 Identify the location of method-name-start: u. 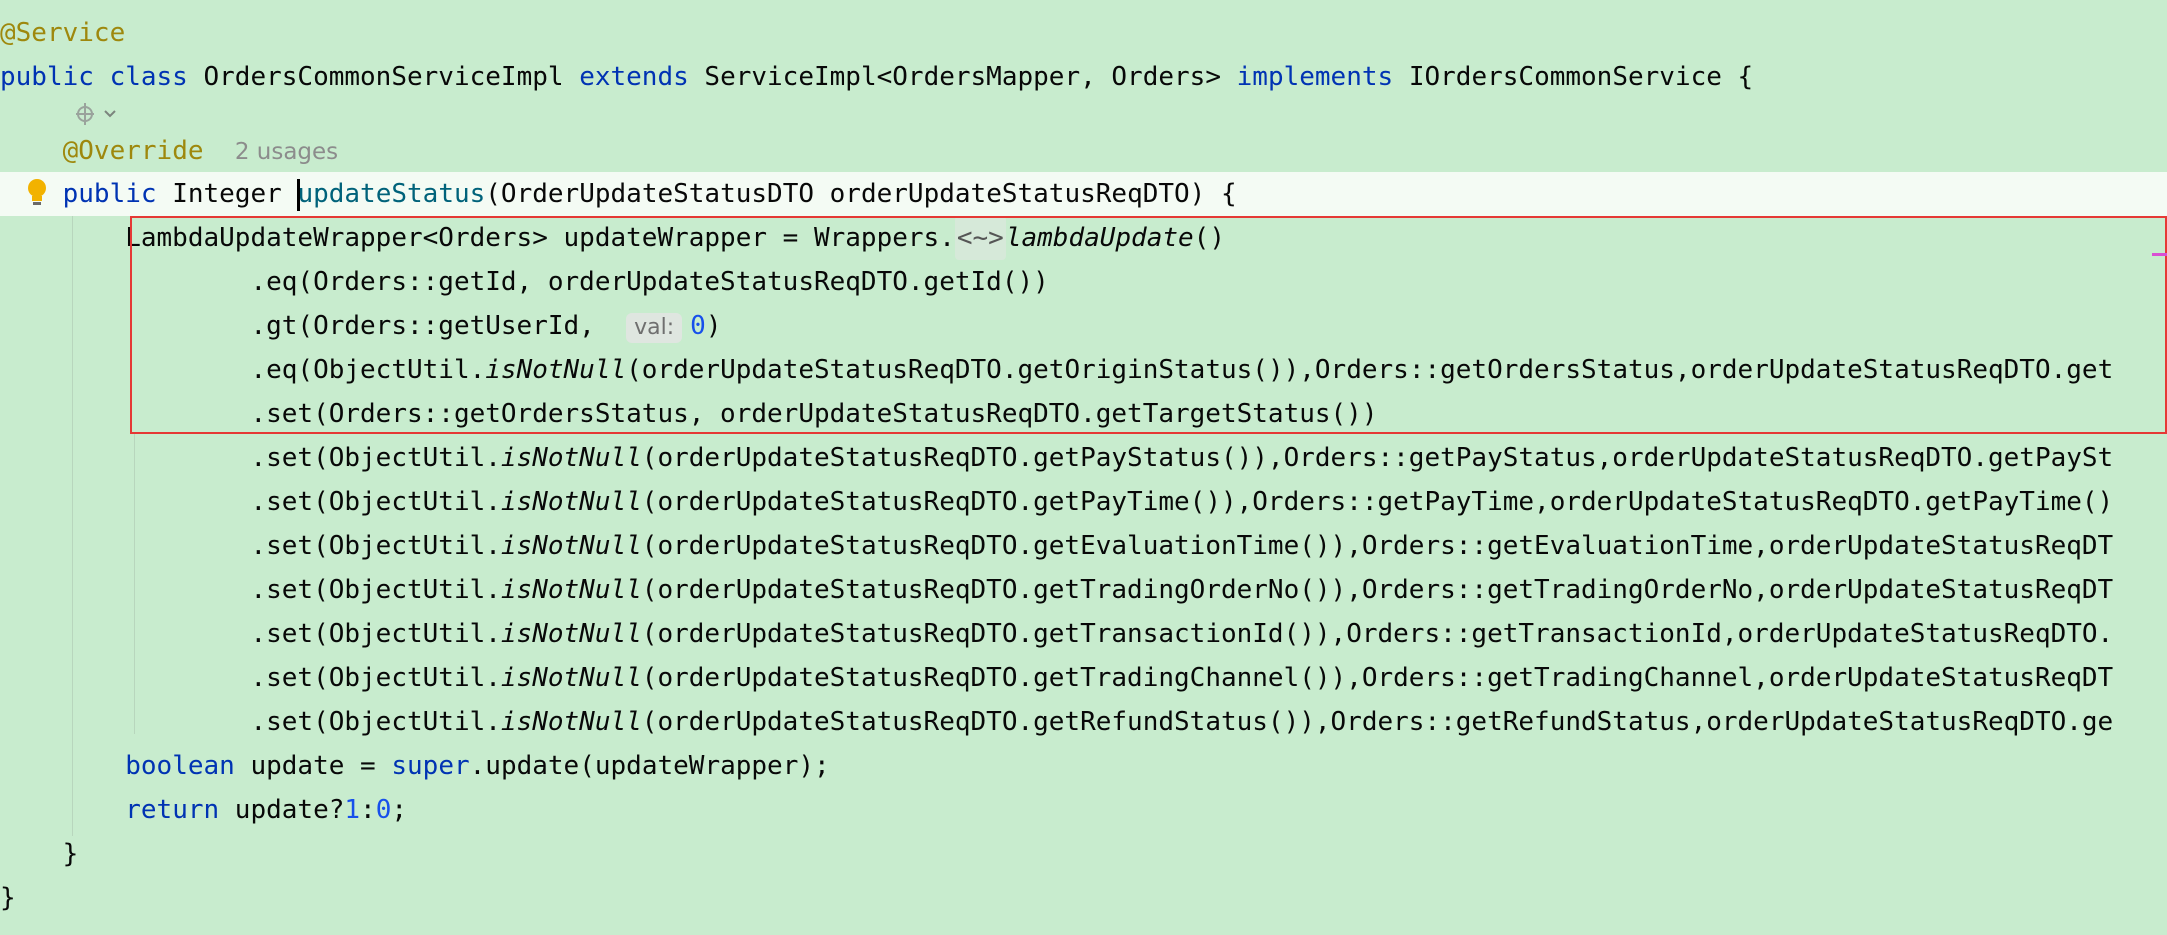
(305, 194).